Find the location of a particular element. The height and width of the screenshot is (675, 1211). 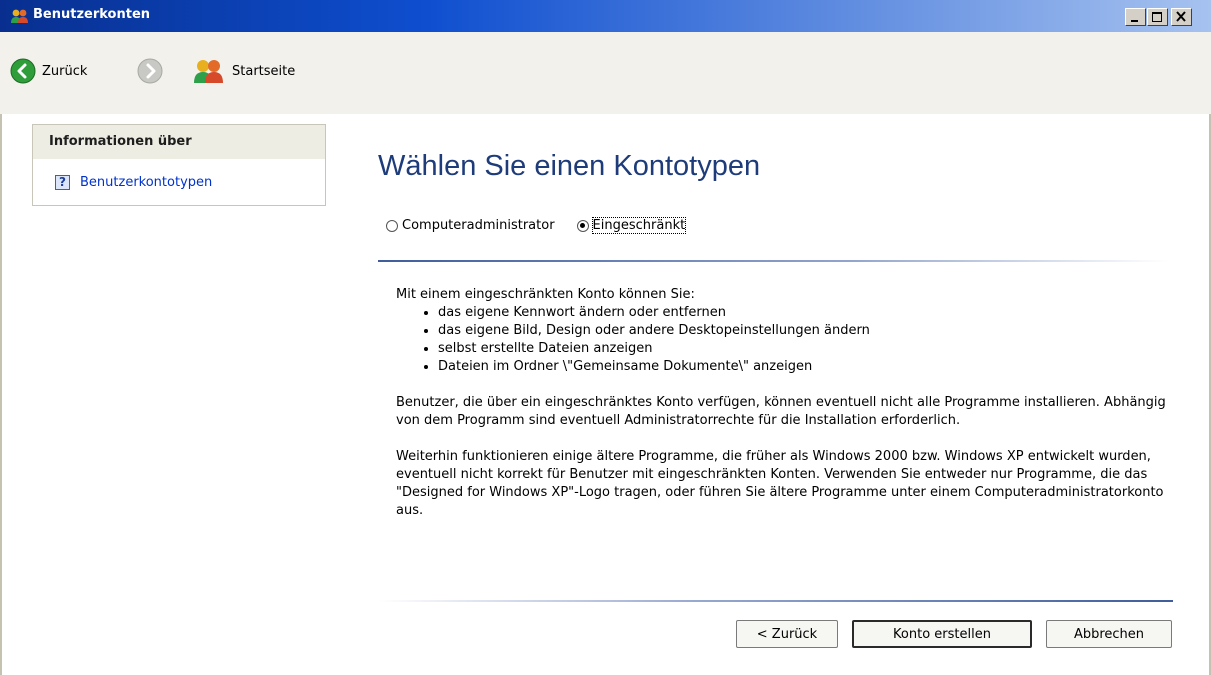

toolbar is located at coordinates (605, 73).